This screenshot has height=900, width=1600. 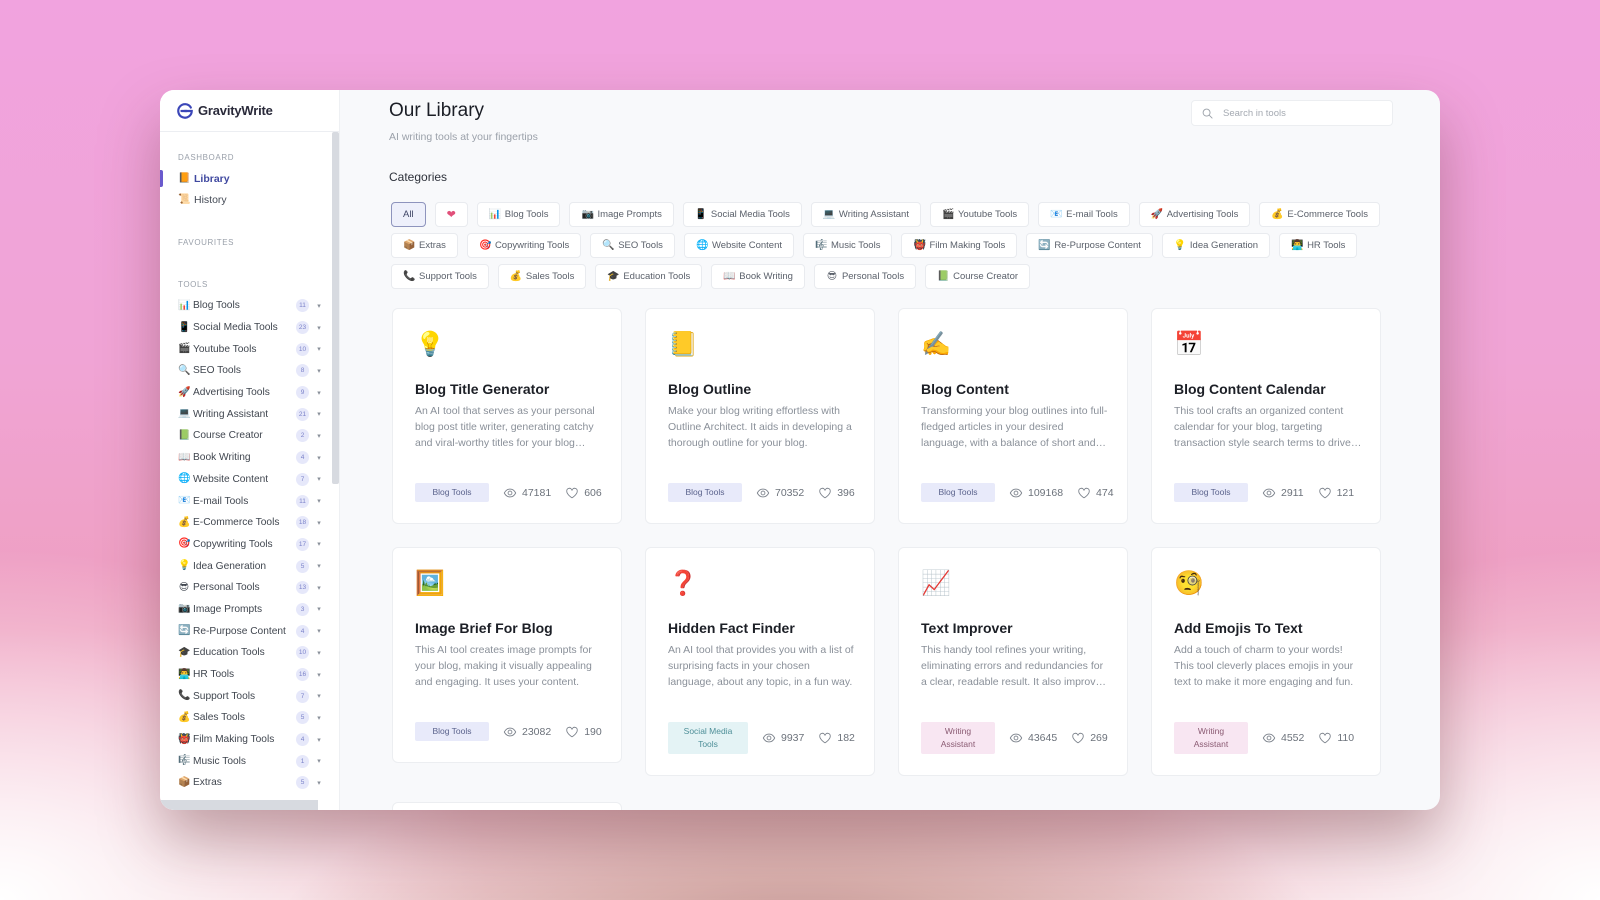 I want to click on chip-extras: 📦 Extras, so click(x=424, y=245).